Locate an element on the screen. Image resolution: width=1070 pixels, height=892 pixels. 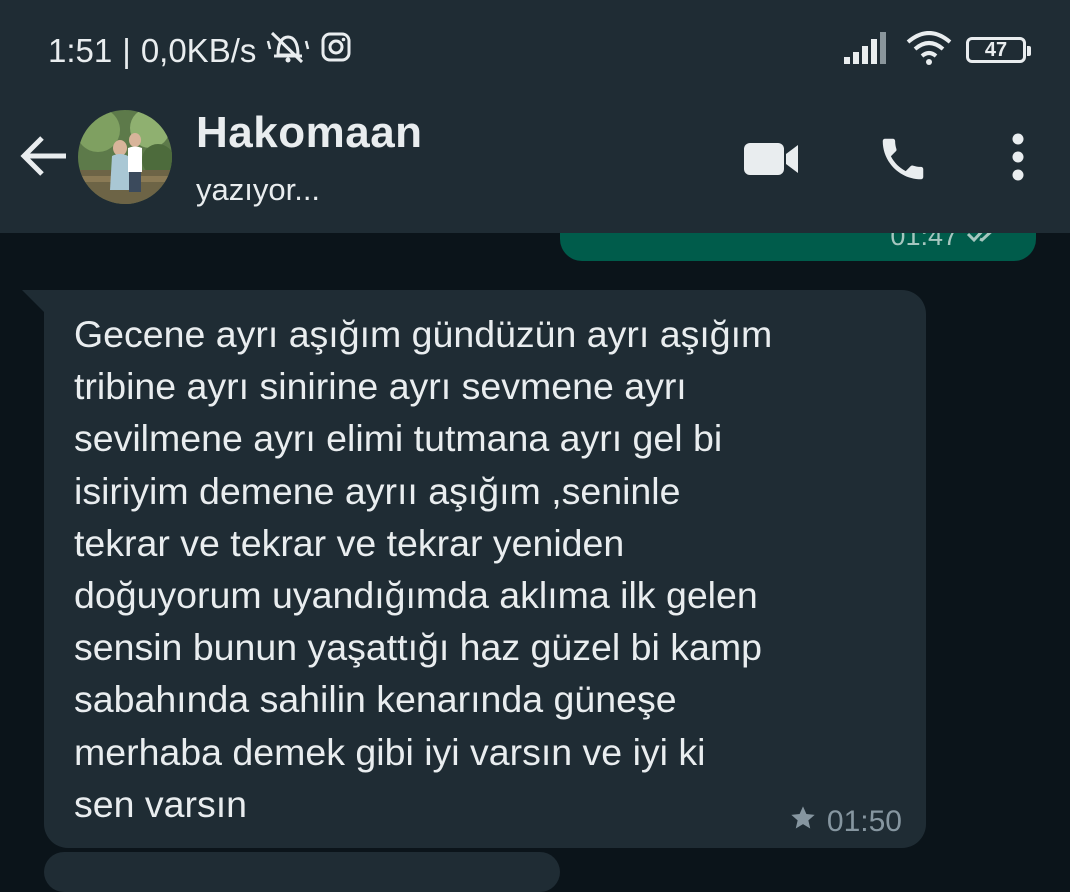
star-icon is located at coordinates (803, 822).